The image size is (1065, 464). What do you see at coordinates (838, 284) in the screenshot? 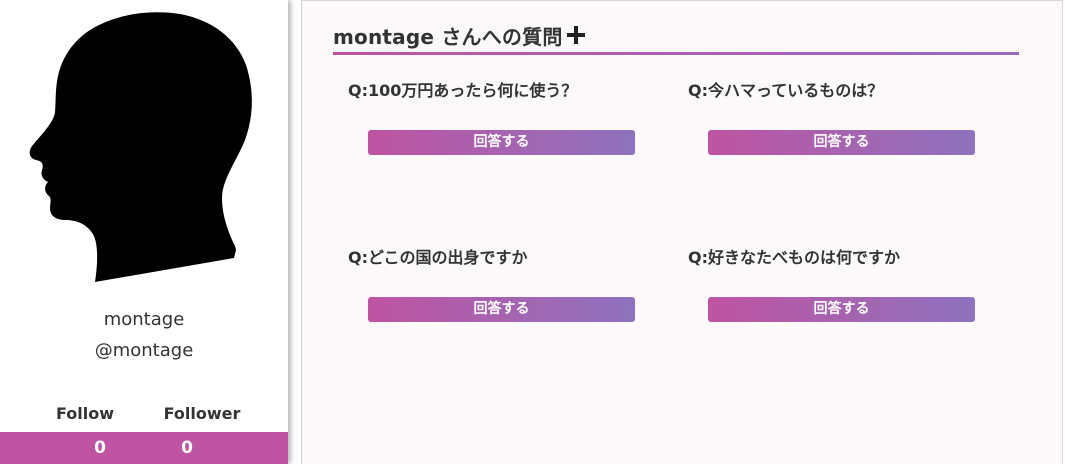
I see `question-card: Q:好きなたべものは何ですか 回答する` at bounding box center [838, 284].